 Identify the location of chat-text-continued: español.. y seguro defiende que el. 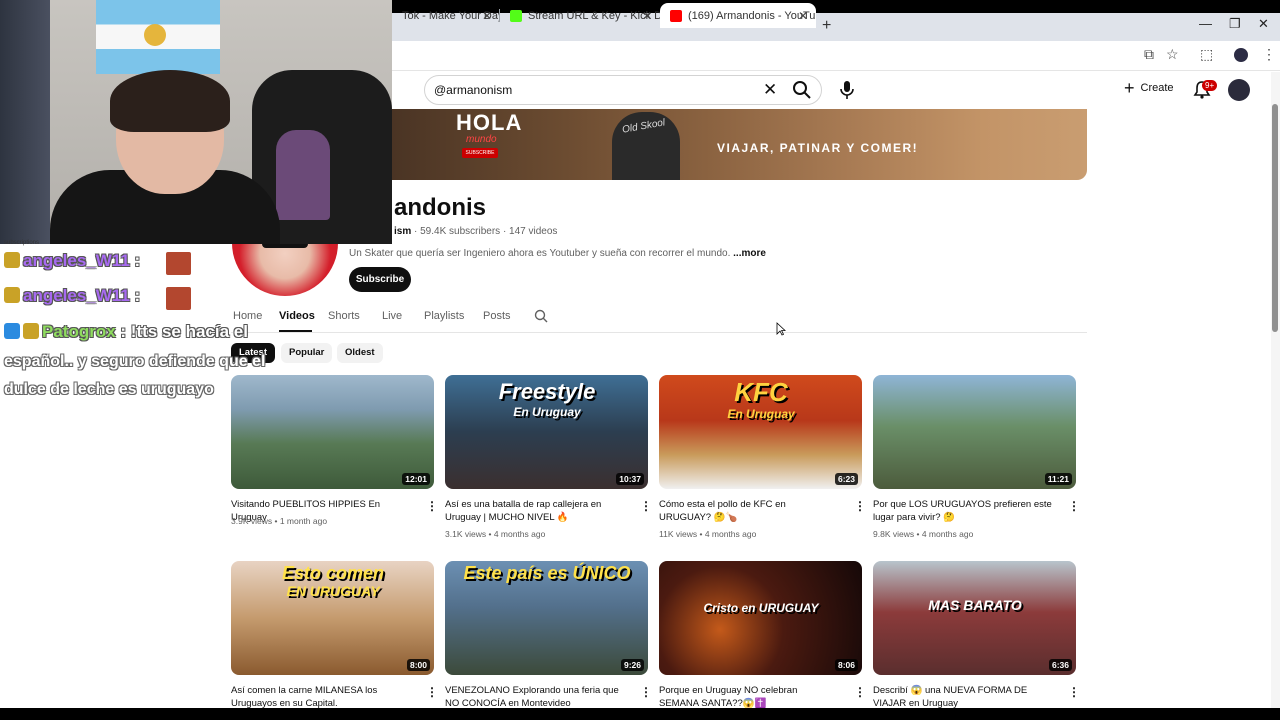
(135, 361).